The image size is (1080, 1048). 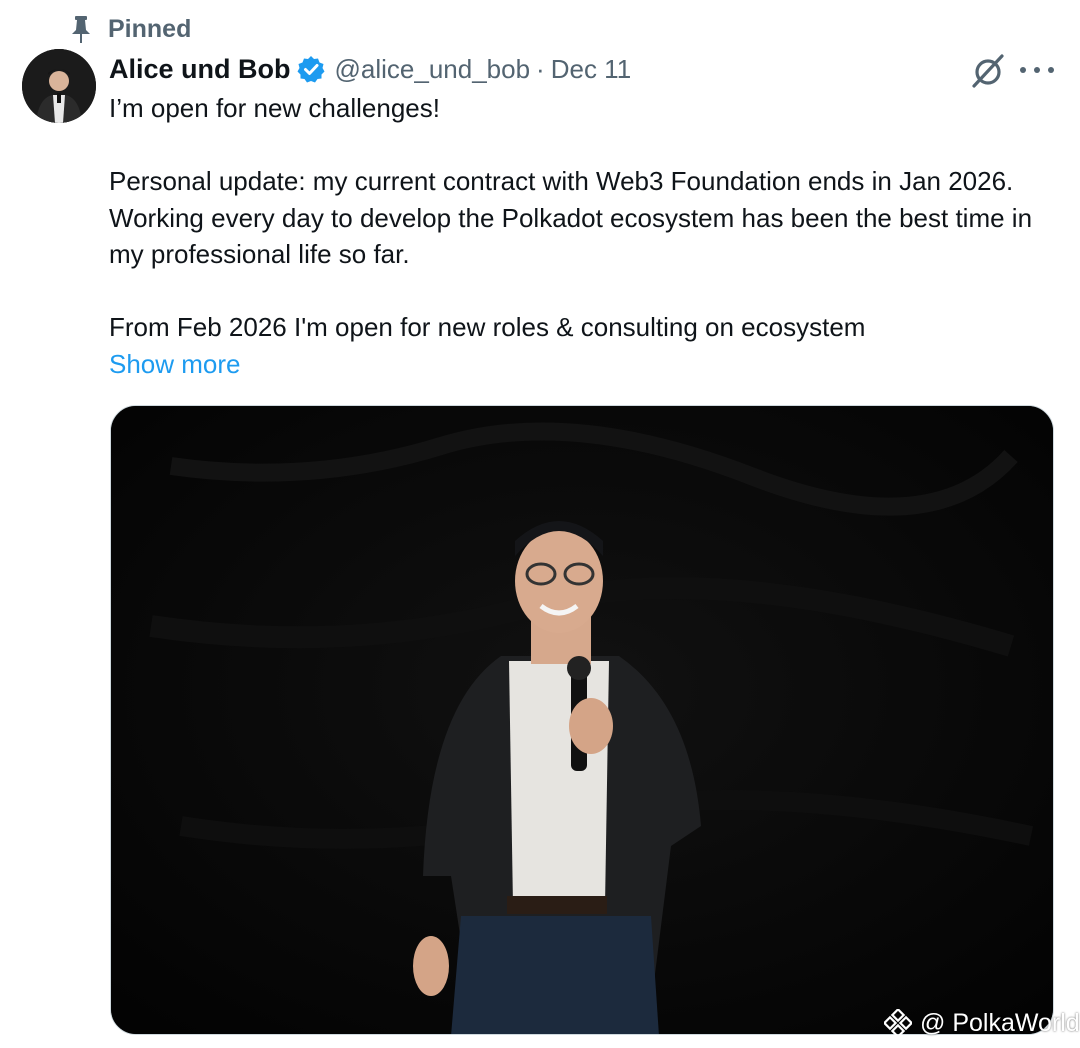 I want to click on grok-icon, so click(x=988, y=71).